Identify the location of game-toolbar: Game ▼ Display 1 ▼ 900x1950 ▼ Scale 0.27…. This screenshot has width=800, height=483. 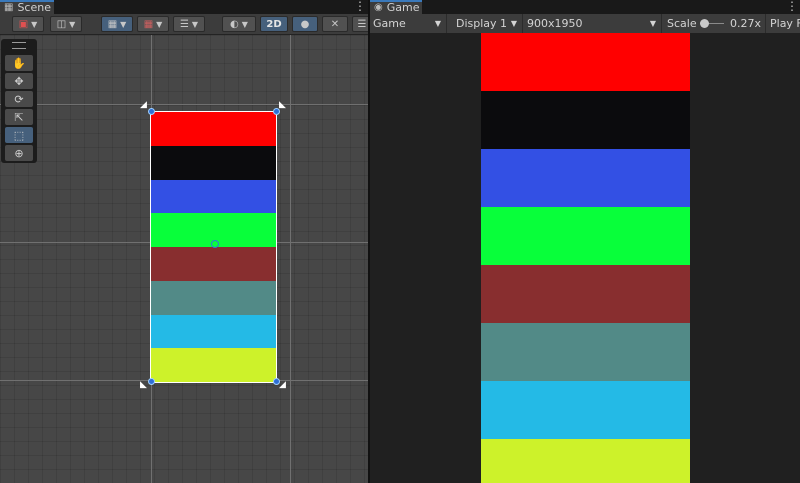
(585, 24).